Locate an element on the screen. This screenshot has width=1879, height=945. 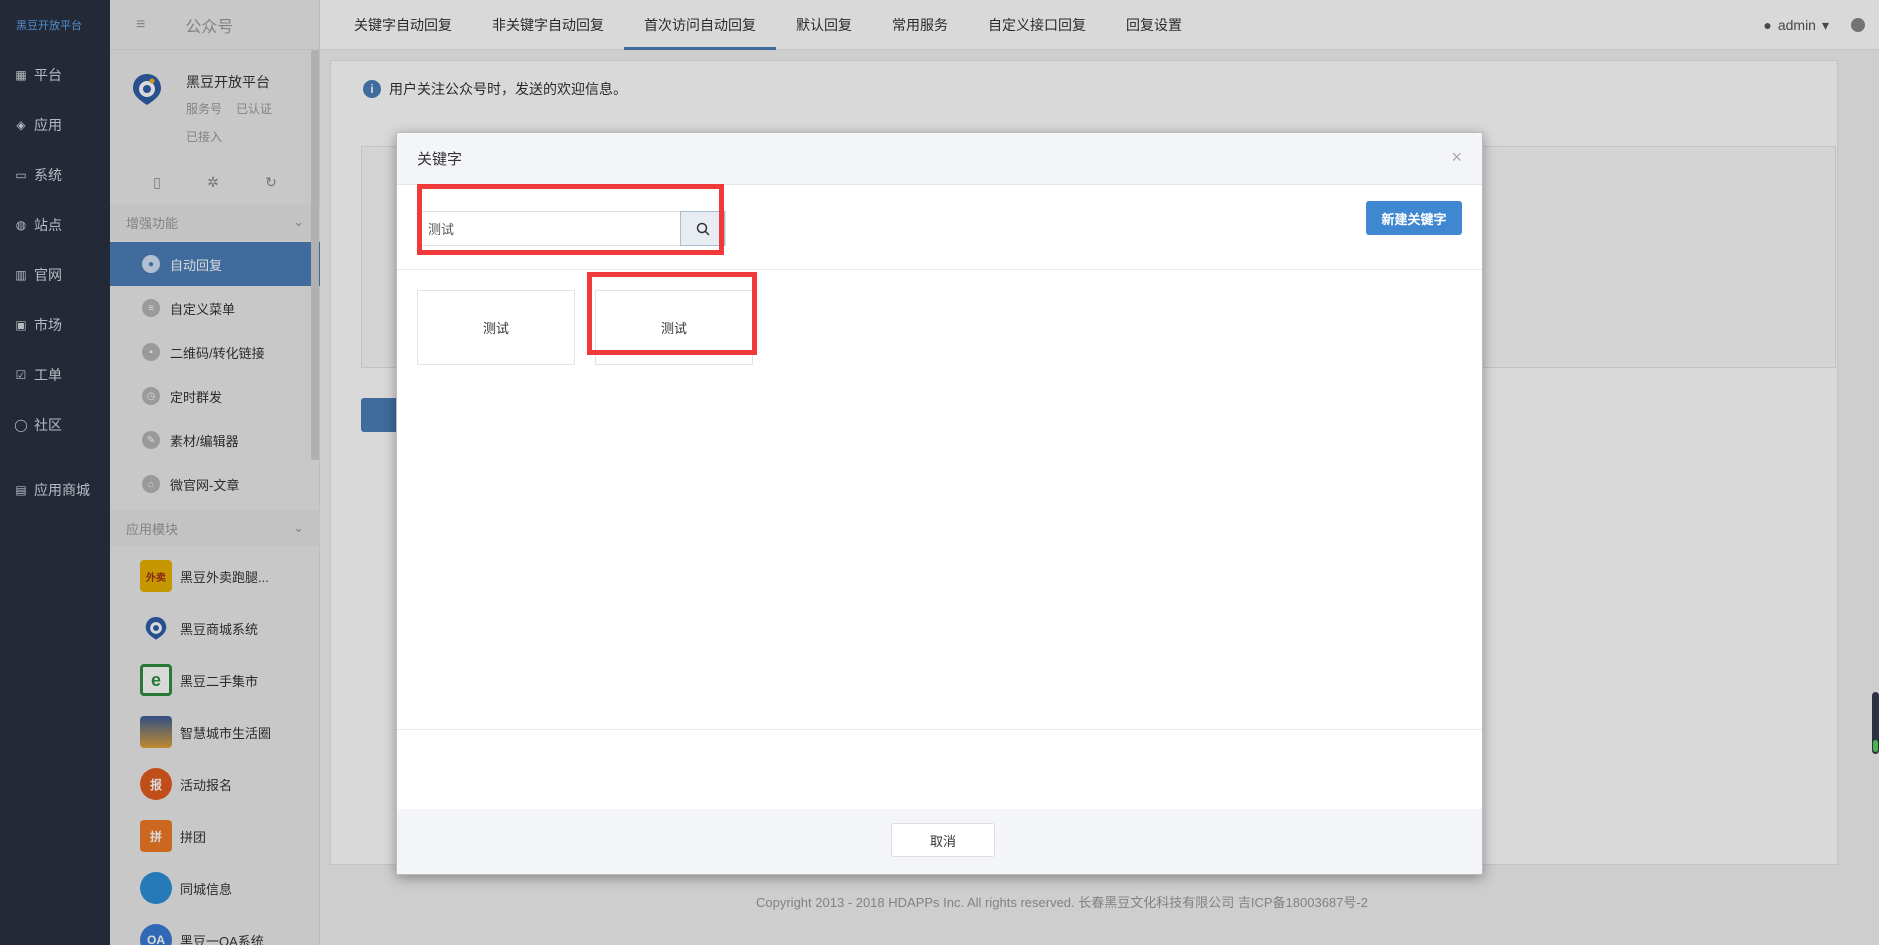
modal-header: 关键字 × is located at coordinates (939, 159).